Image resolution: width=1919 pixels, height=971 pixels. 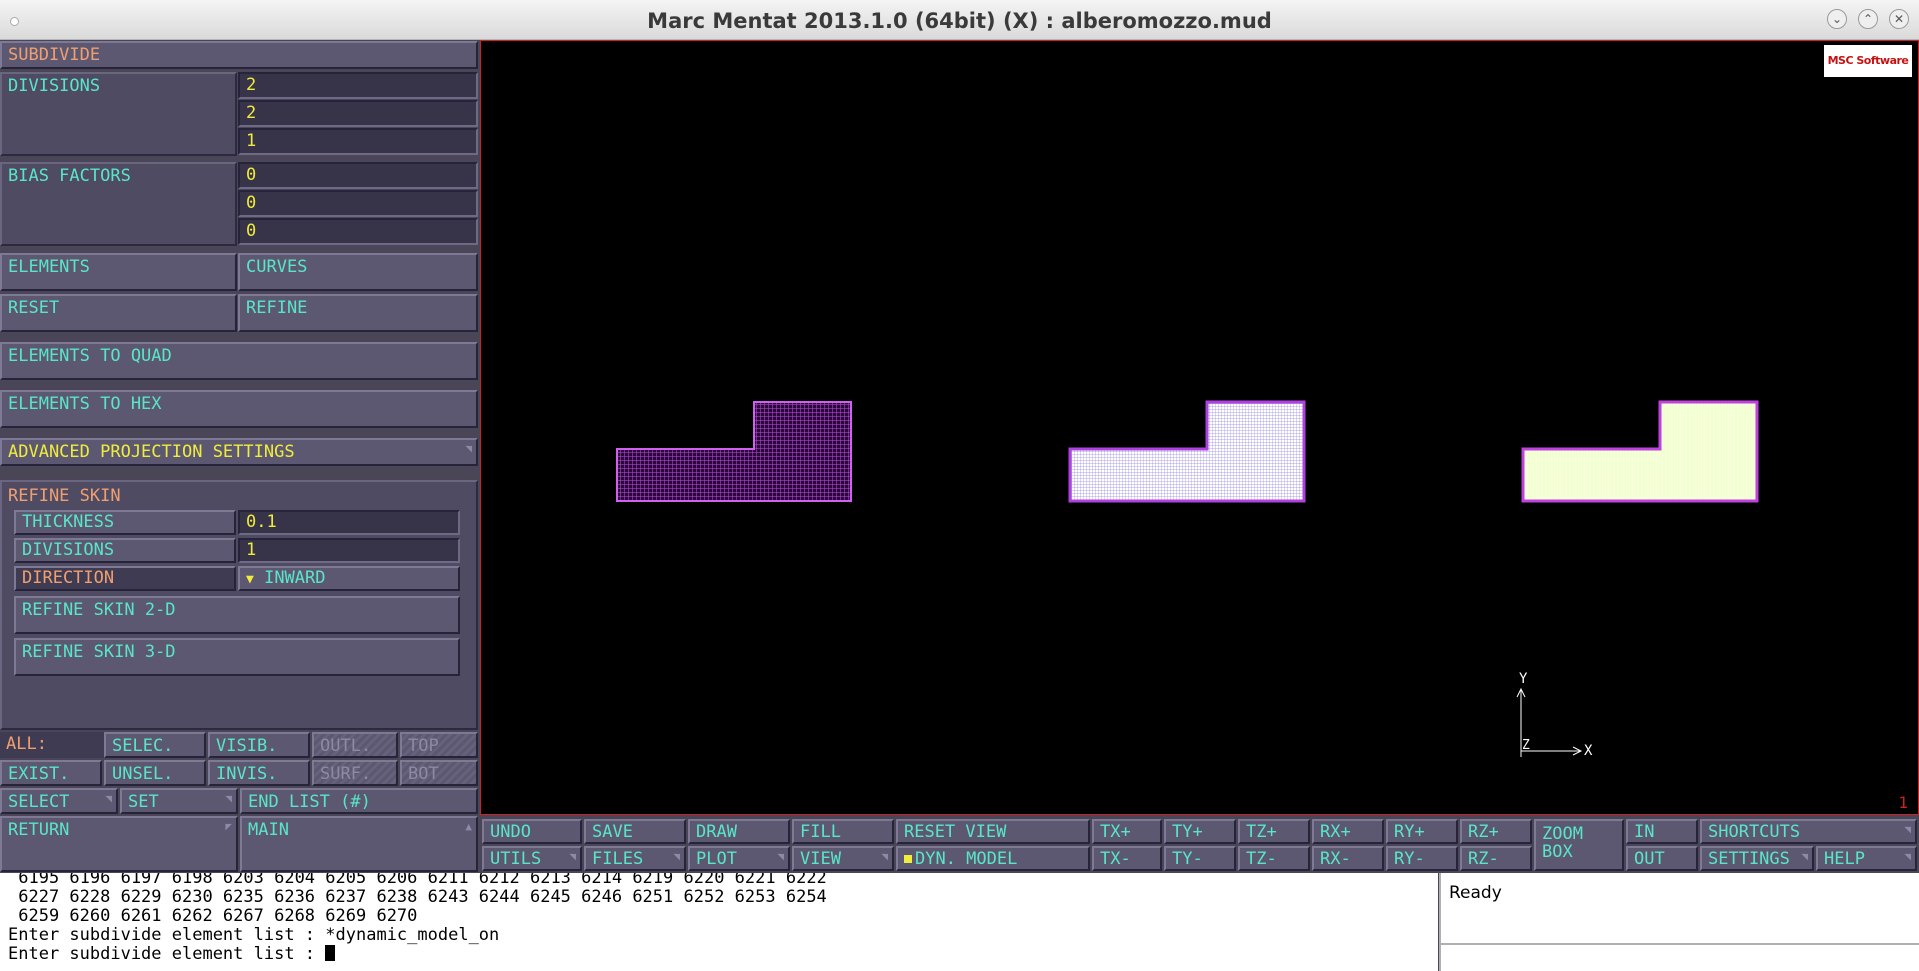 I want to click on panel-header: SUBDIVIDE, so click(x=239, y=55).